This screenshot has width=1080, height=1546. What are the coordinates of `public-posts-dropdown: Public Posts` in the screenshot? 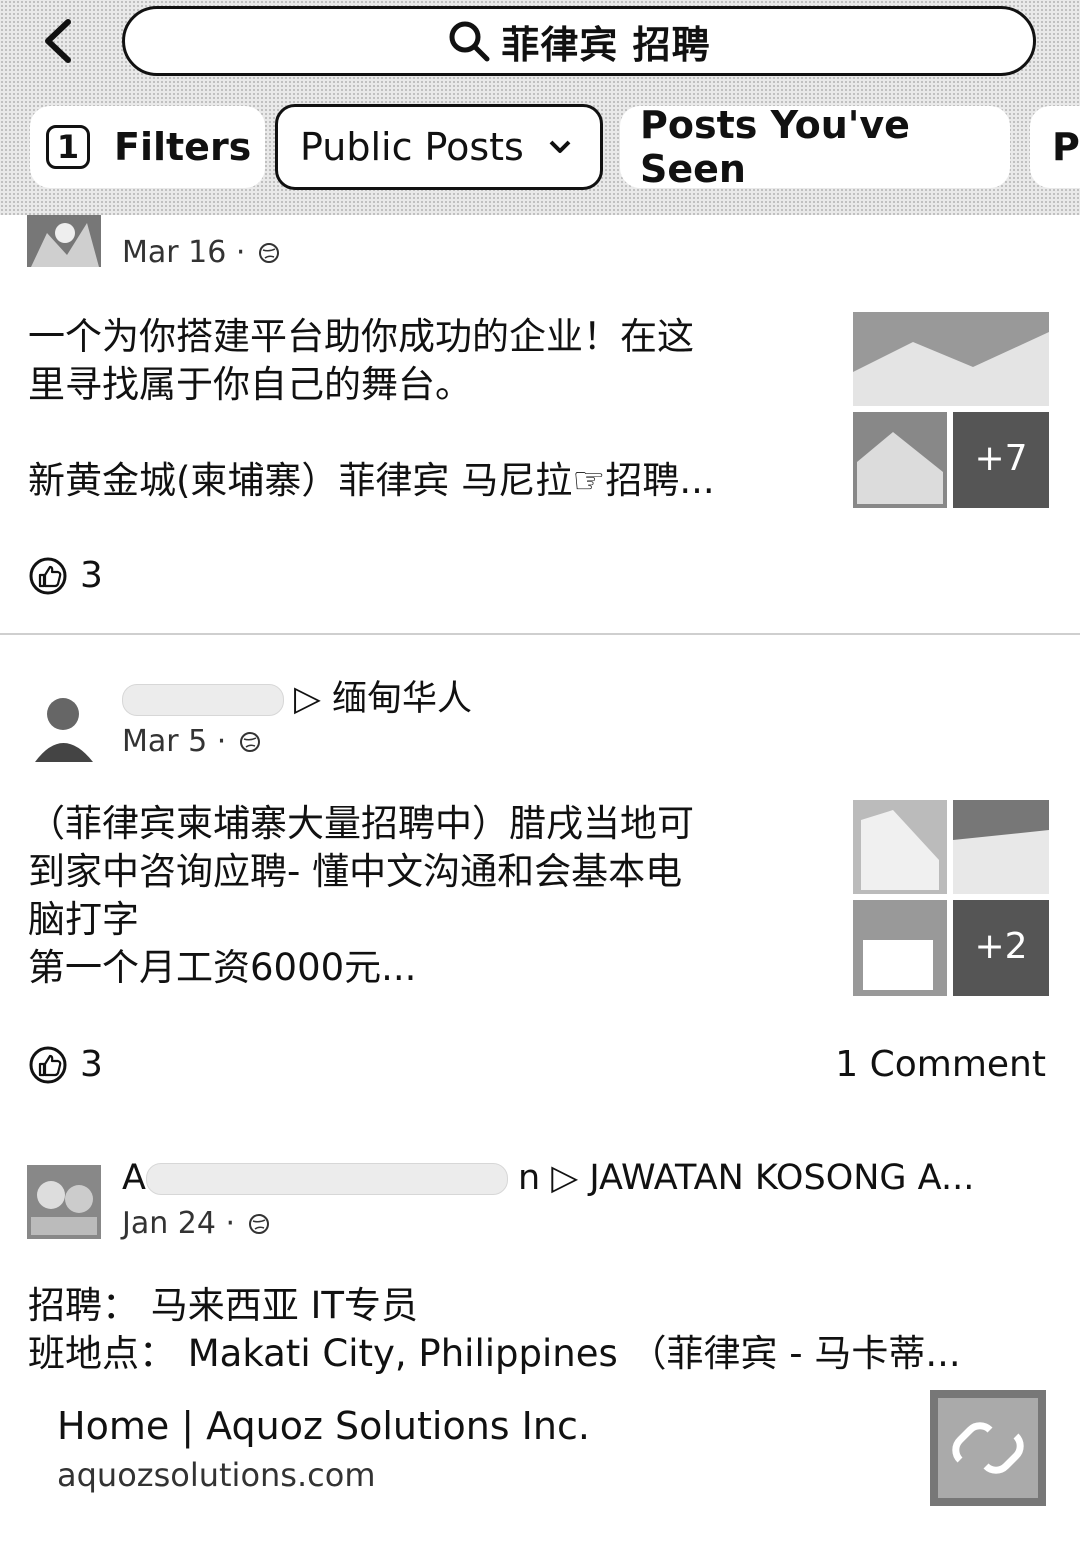 It's located at (439, 147).